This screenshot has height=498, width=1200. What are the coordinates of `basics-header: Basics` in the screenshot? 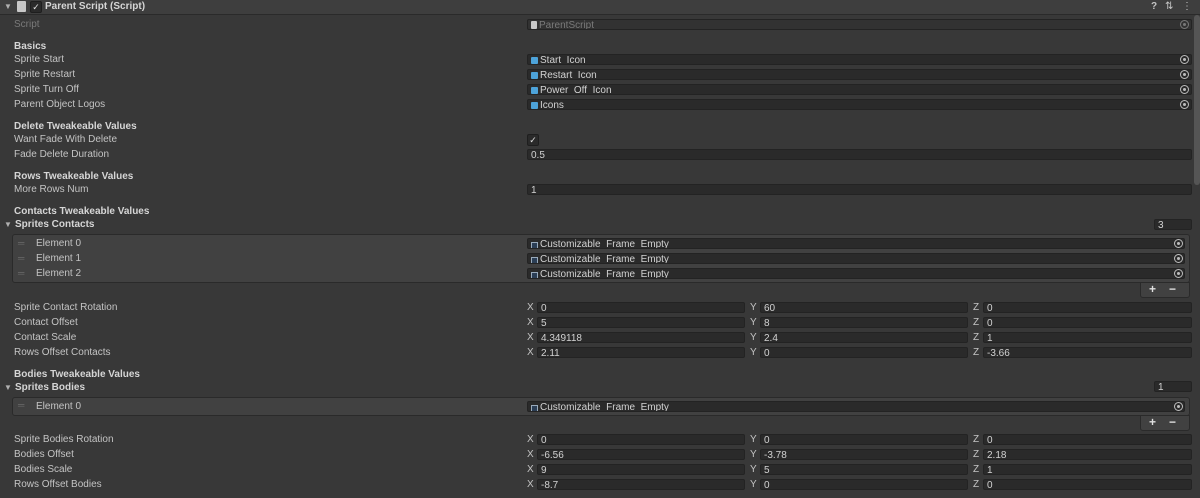 It's located at (30, 46).